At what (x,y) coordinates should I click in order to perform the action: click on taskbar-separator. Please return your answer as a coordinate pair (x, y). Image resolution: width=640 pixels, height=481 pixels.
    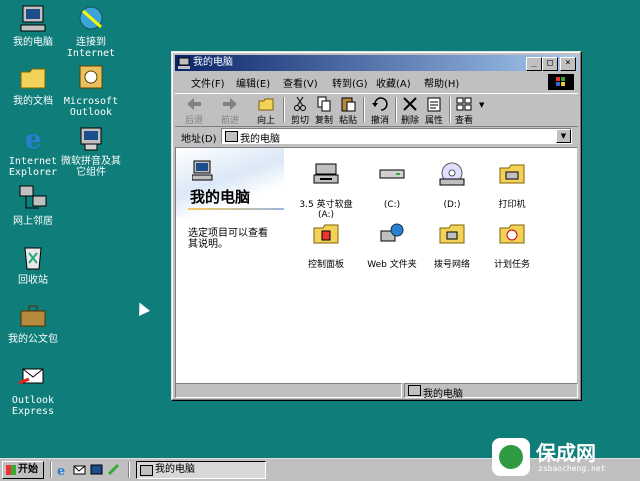
    Looking at the image, I should click on (51, 470).